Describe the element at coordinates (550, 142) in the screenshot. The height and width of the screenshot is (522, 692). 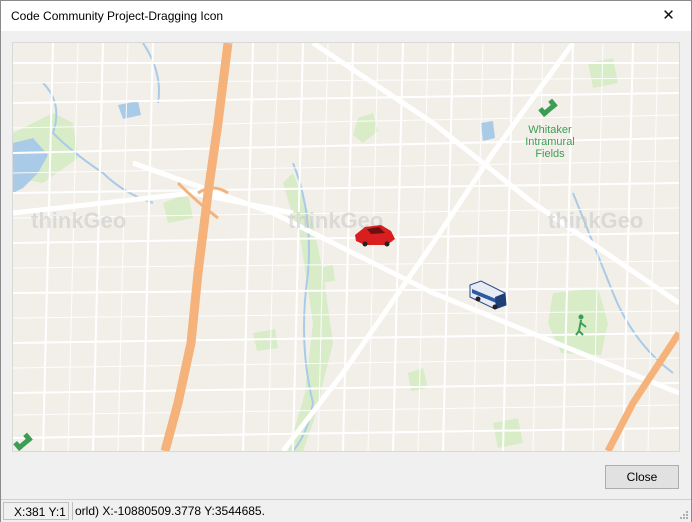
I see `place-label: Intramural` at that location.